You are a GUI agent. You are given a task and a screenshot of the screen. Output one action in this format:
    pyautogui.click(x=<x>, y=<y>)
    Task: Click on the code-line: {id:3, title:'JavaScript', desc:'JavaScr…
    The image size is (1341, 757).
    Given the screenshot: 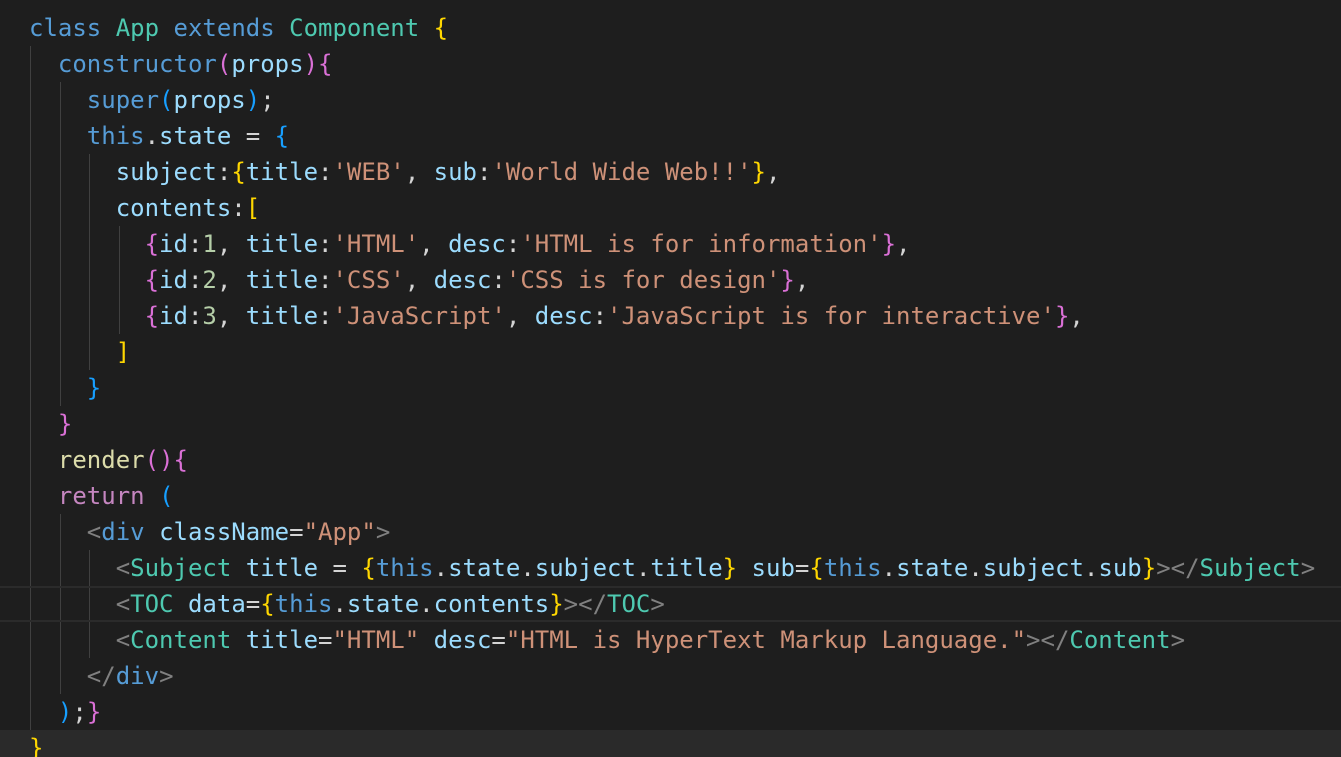 What is the action you would take?
    pyautogui.click(x=670, y=316)
    